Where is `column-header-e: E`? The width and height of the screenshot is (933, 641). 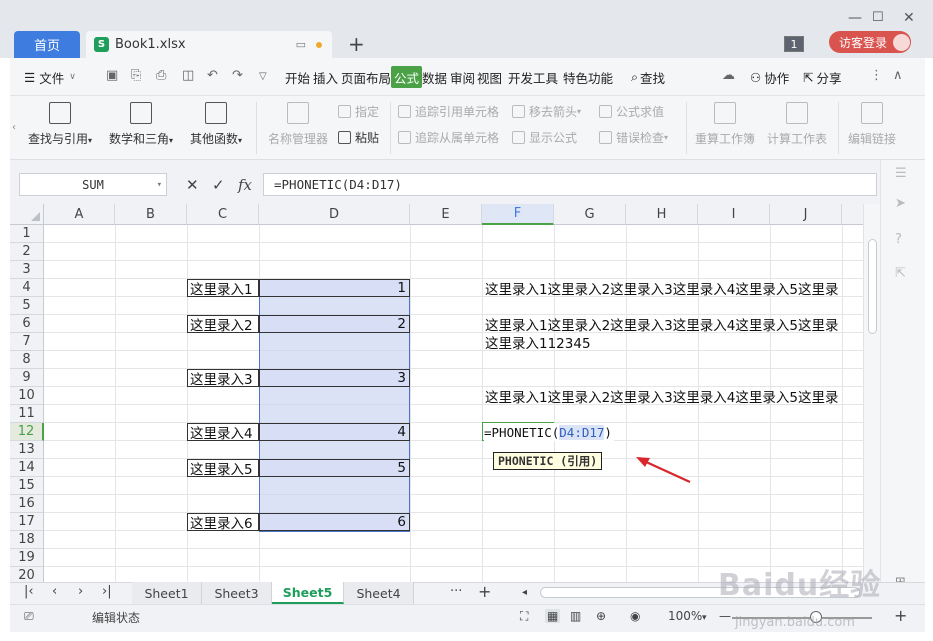
column-header-e: E is located at coordinates (446, 214).